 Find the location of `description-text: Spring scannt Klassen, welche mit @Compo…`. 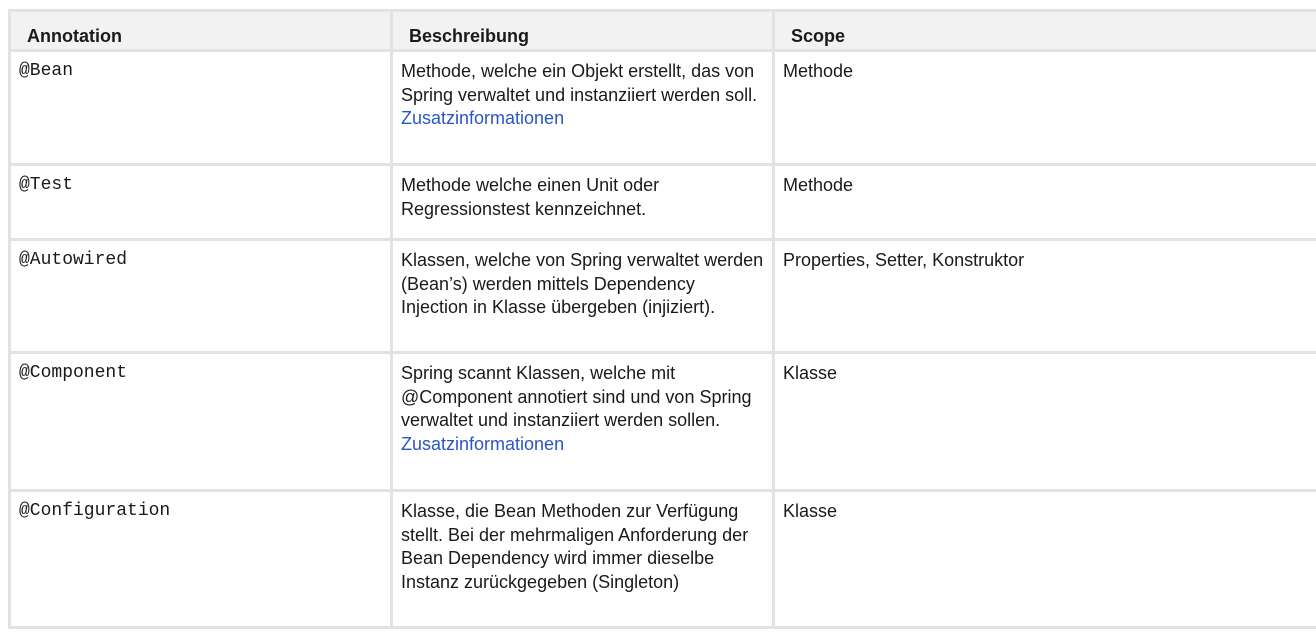

description-text: Spring scannt Klassen, welche mit @Compo… is located at coordinates (576, 396).